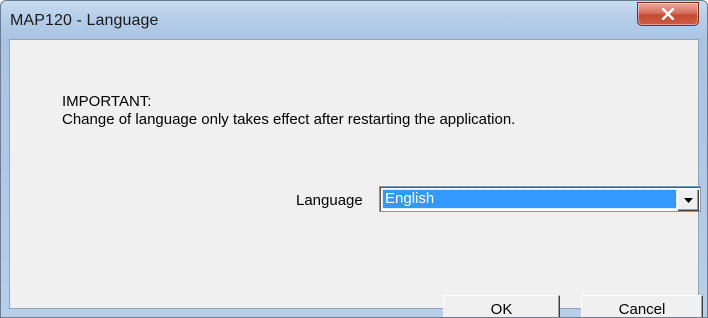 The height and width of the screenshot is (318, 708). Describe the element at coordinates (642, 306) in the screenshot. I see `cancel-button: Cancel` at that location.